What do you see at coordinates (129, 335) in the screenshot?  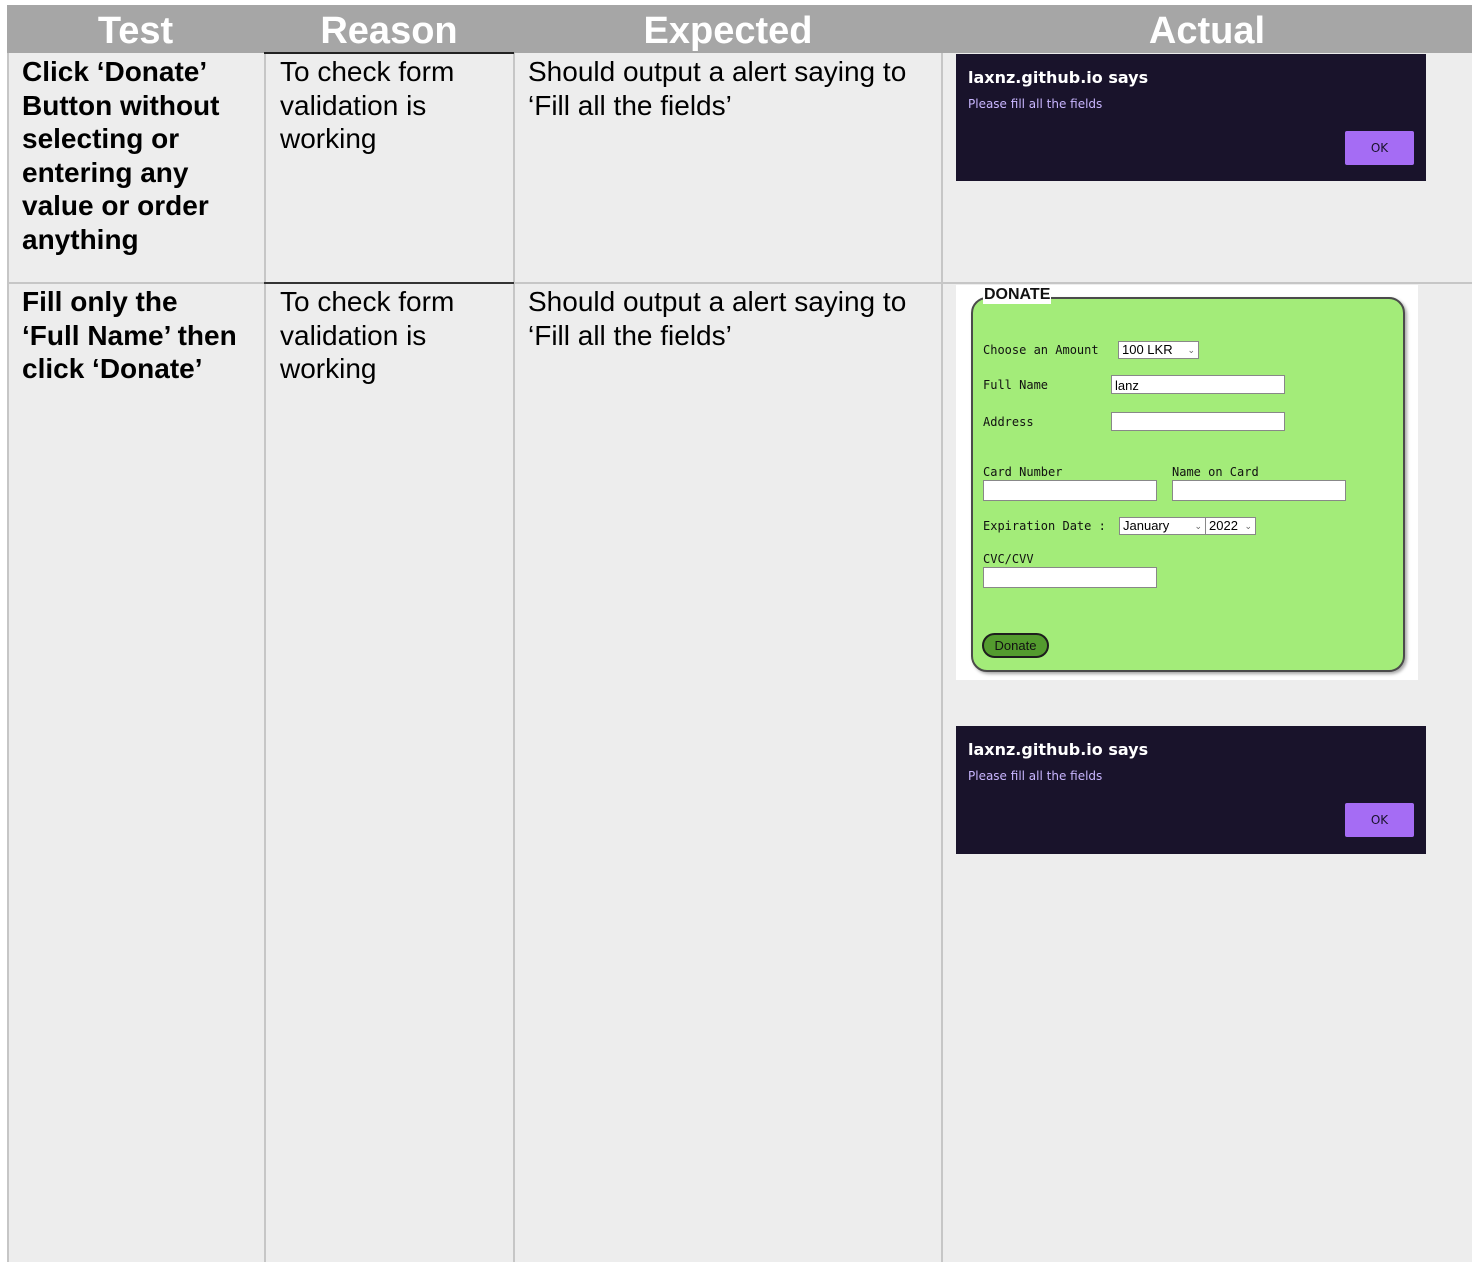 I see `row2-test-line: ‘Full Name’ then` at bounding box center [129, 335].